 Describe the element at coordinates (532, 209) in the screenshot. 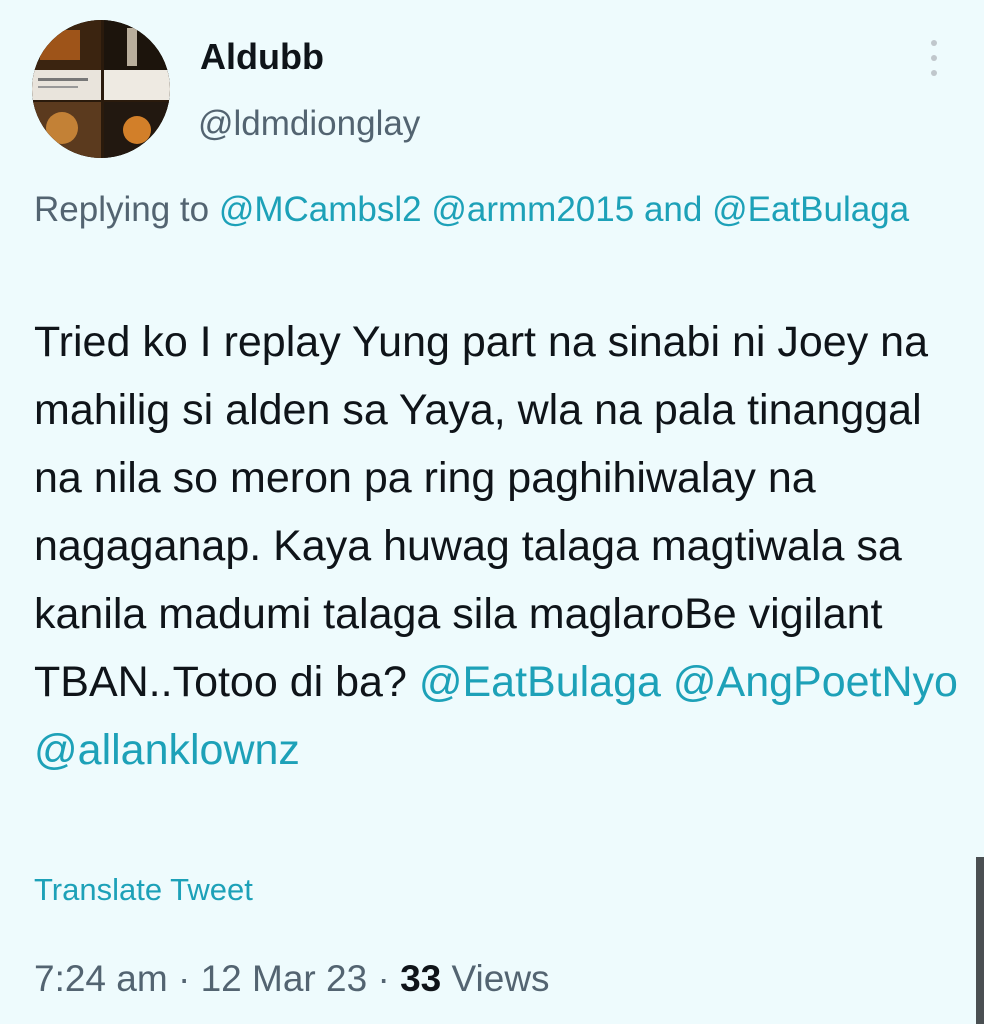

I see `mention-link: @armm2015` at that location.